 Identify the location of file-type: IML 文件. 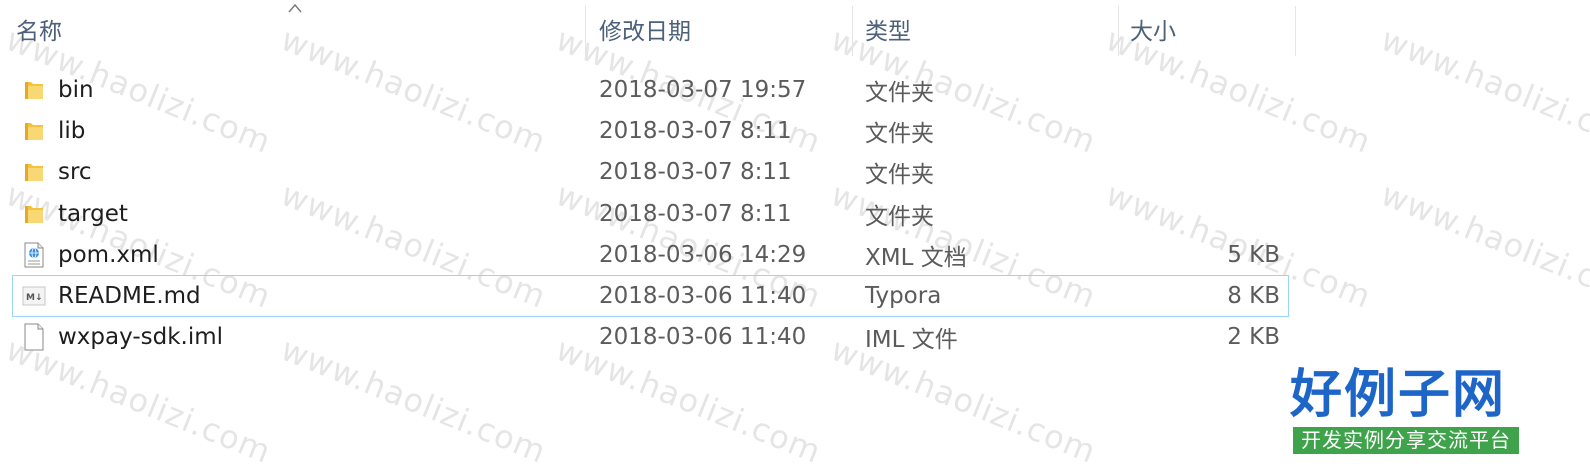
(911, 340).